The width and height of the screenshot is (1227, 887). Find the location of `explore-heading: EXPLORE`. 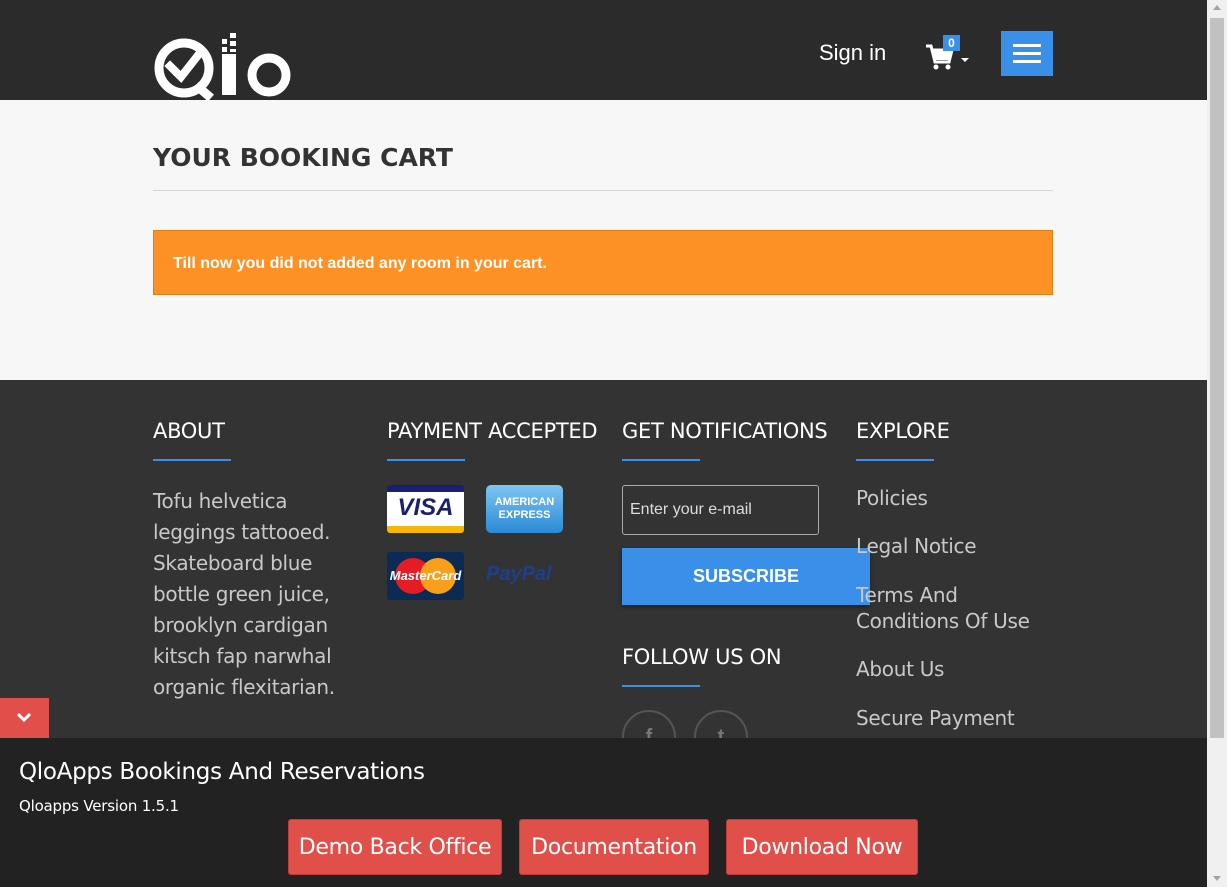

explore-heading: EXPLORE is located at coordinates (903, 431).